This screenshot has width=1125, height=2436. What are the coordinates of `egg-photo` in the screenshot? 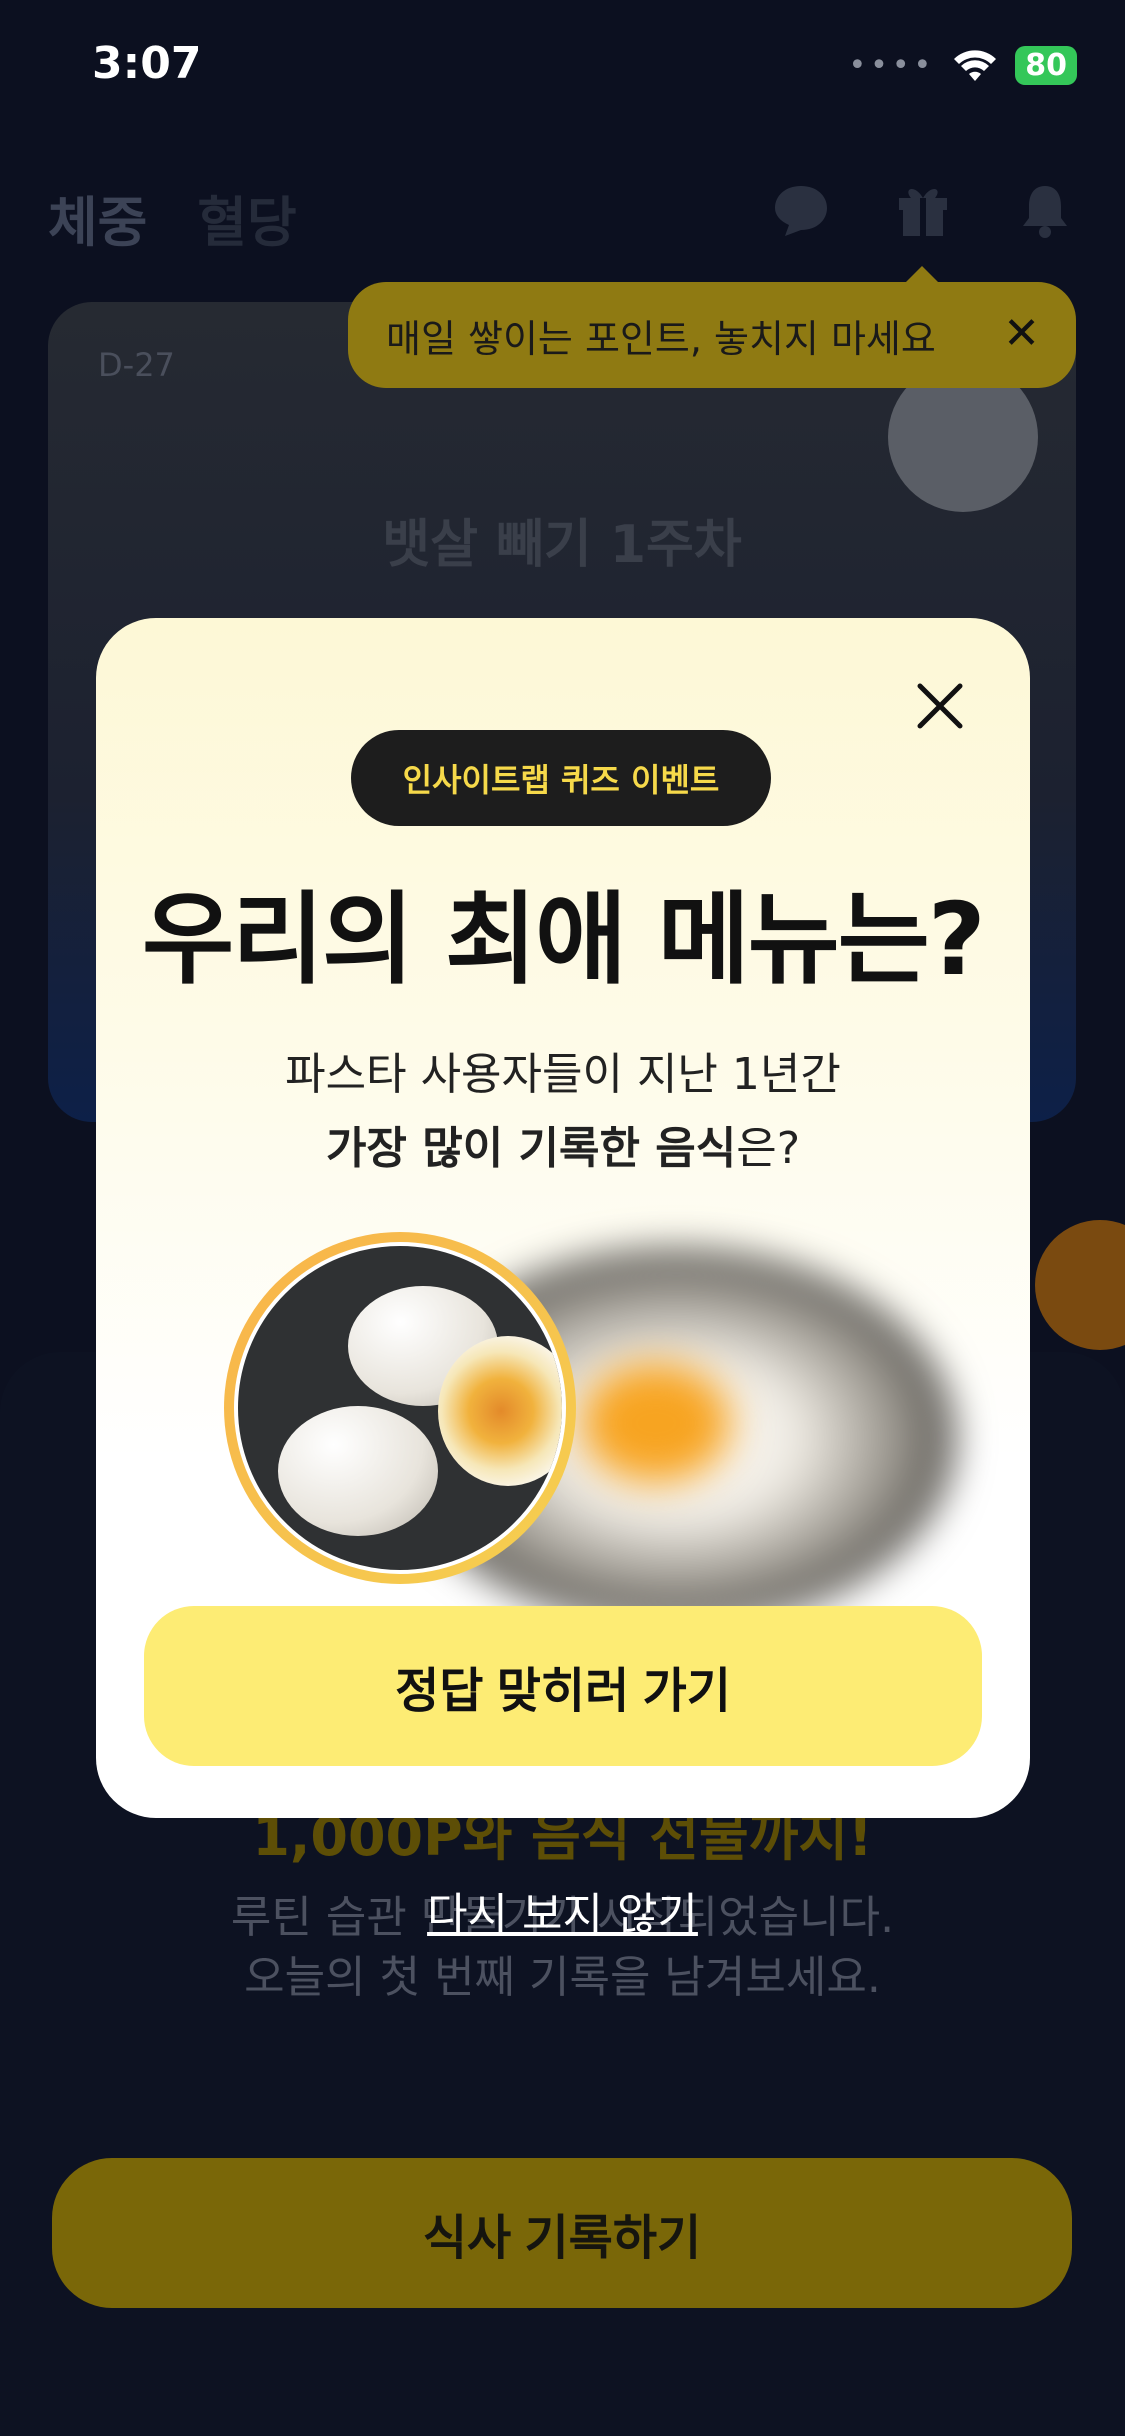 It's located at (400, 1408).